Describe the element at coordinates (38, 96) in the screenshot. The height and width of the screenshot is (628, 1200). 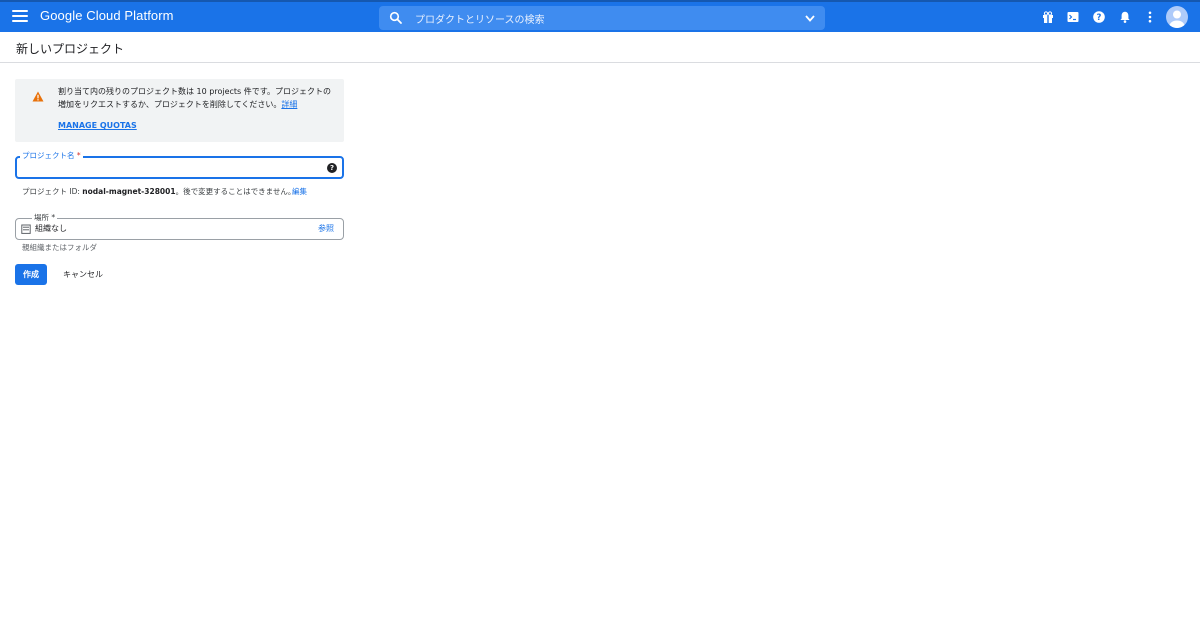
I see `warning-icon` at that location.